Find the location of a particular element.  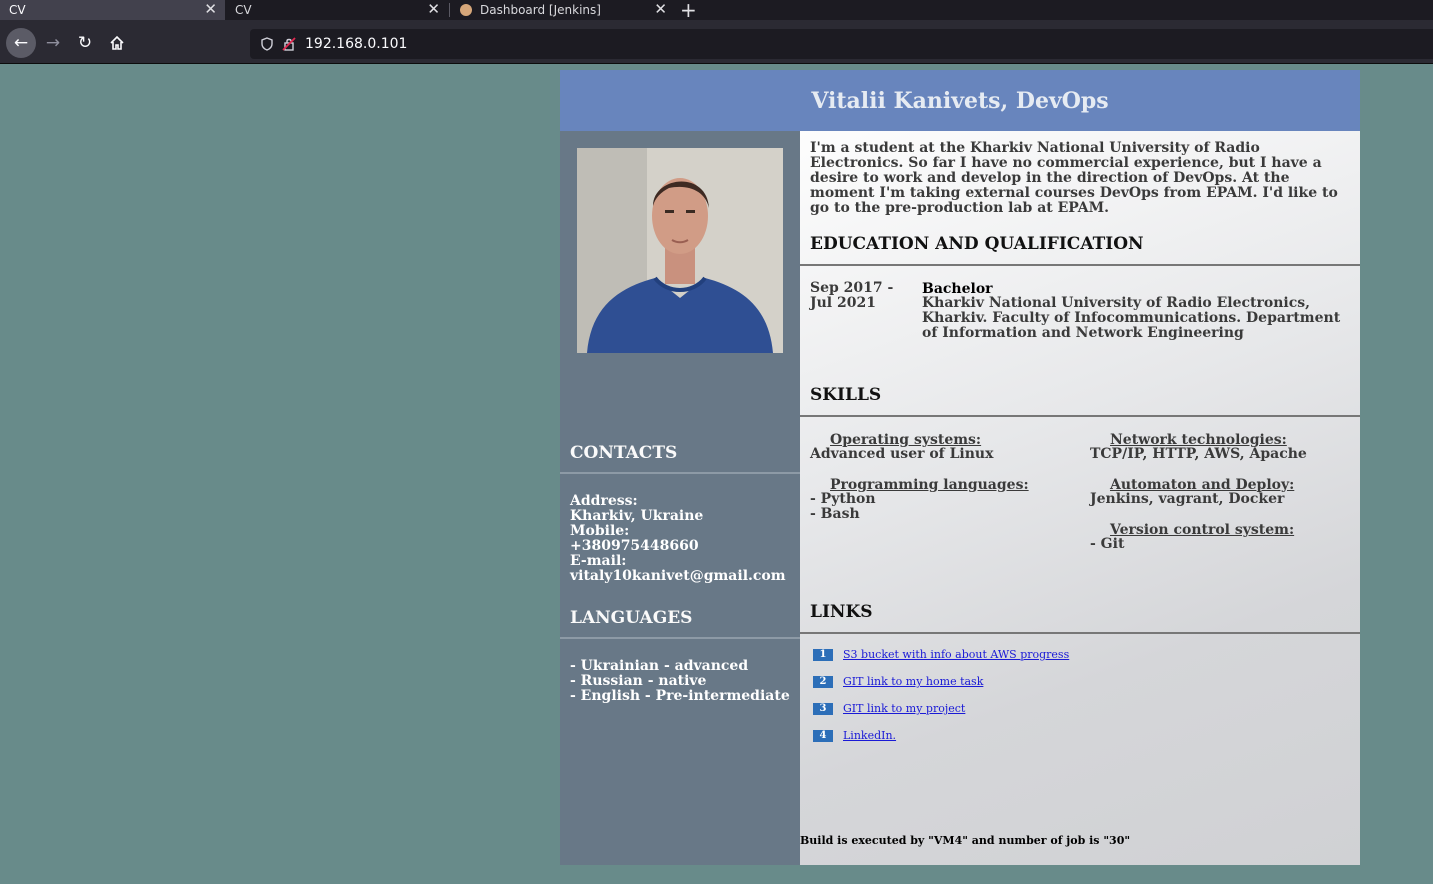

link-item: 4 LinkedIn. is located at coordinates (854, 735).